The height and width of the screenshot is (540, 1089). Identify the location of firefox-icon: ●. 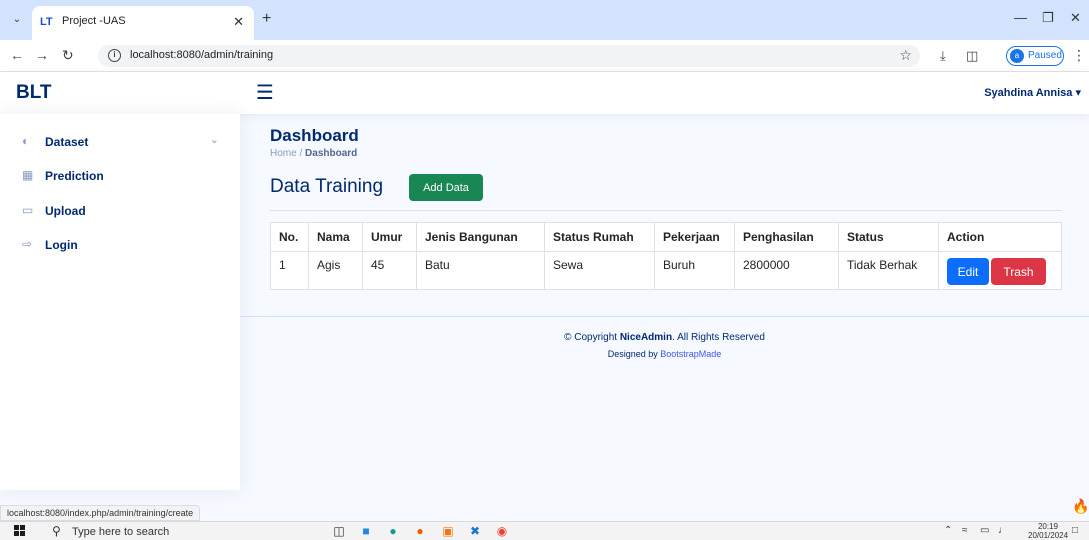
(420, 531).